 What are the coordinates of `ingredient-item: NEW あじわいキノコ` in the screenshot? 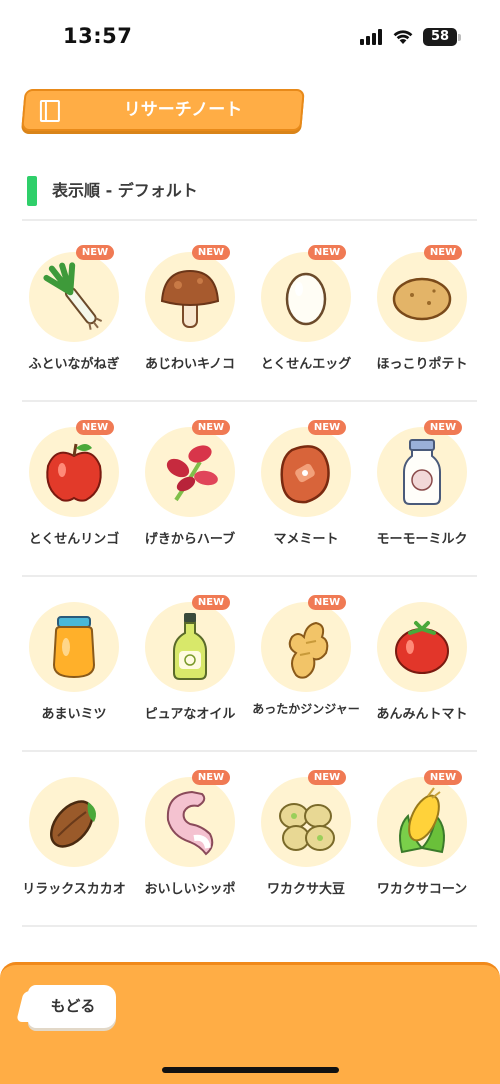 It's located at (190, 315).